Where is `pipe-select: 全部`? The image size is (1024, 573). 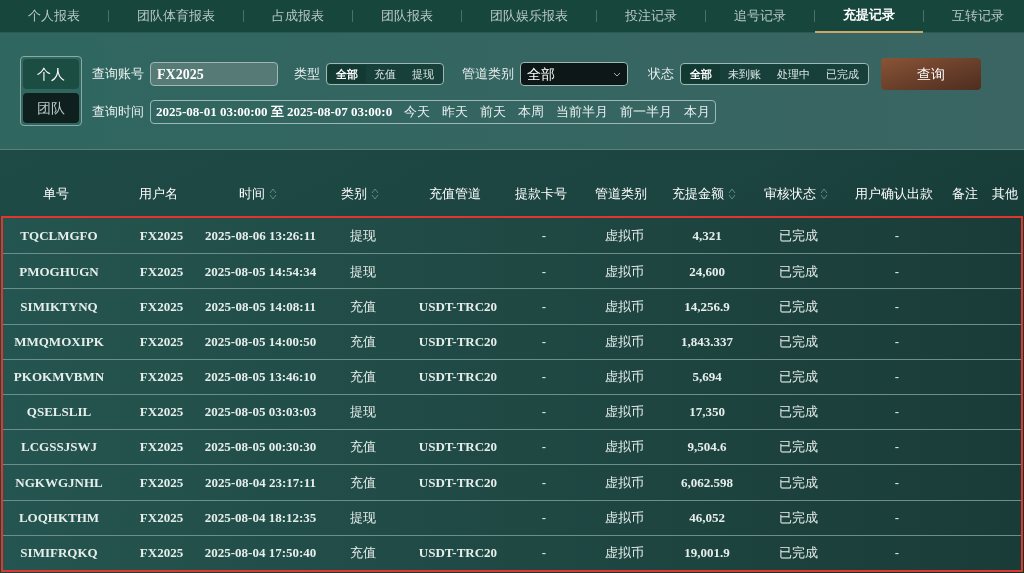
pipe-select: 全部 is located at coordinates (574, 74).